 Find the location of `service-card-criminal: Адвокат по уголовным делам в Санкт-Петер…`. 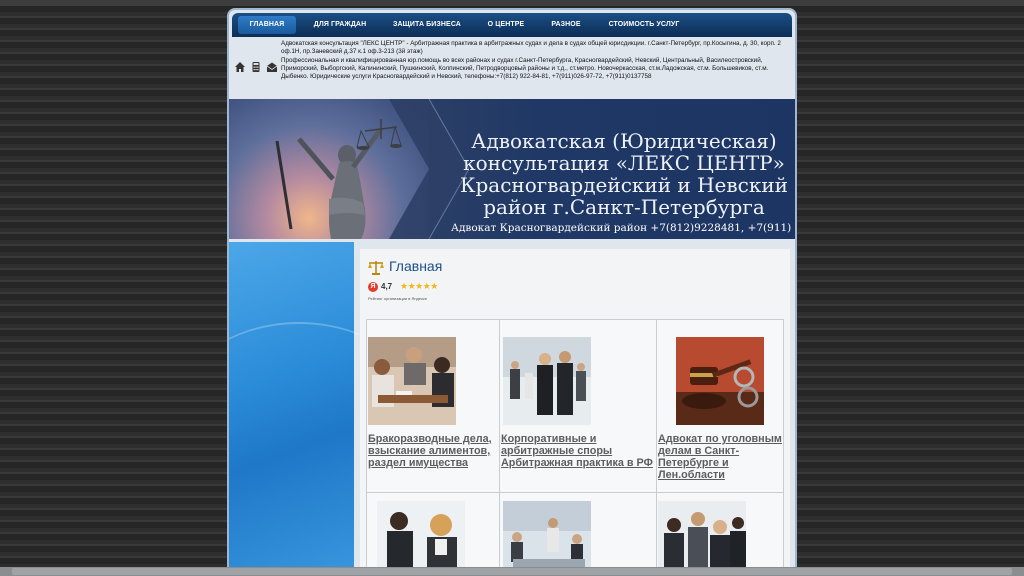

service-card-criminal: Адвокат по уголовным делам в Санкт-Петер… is located at coordinates (720, 406).